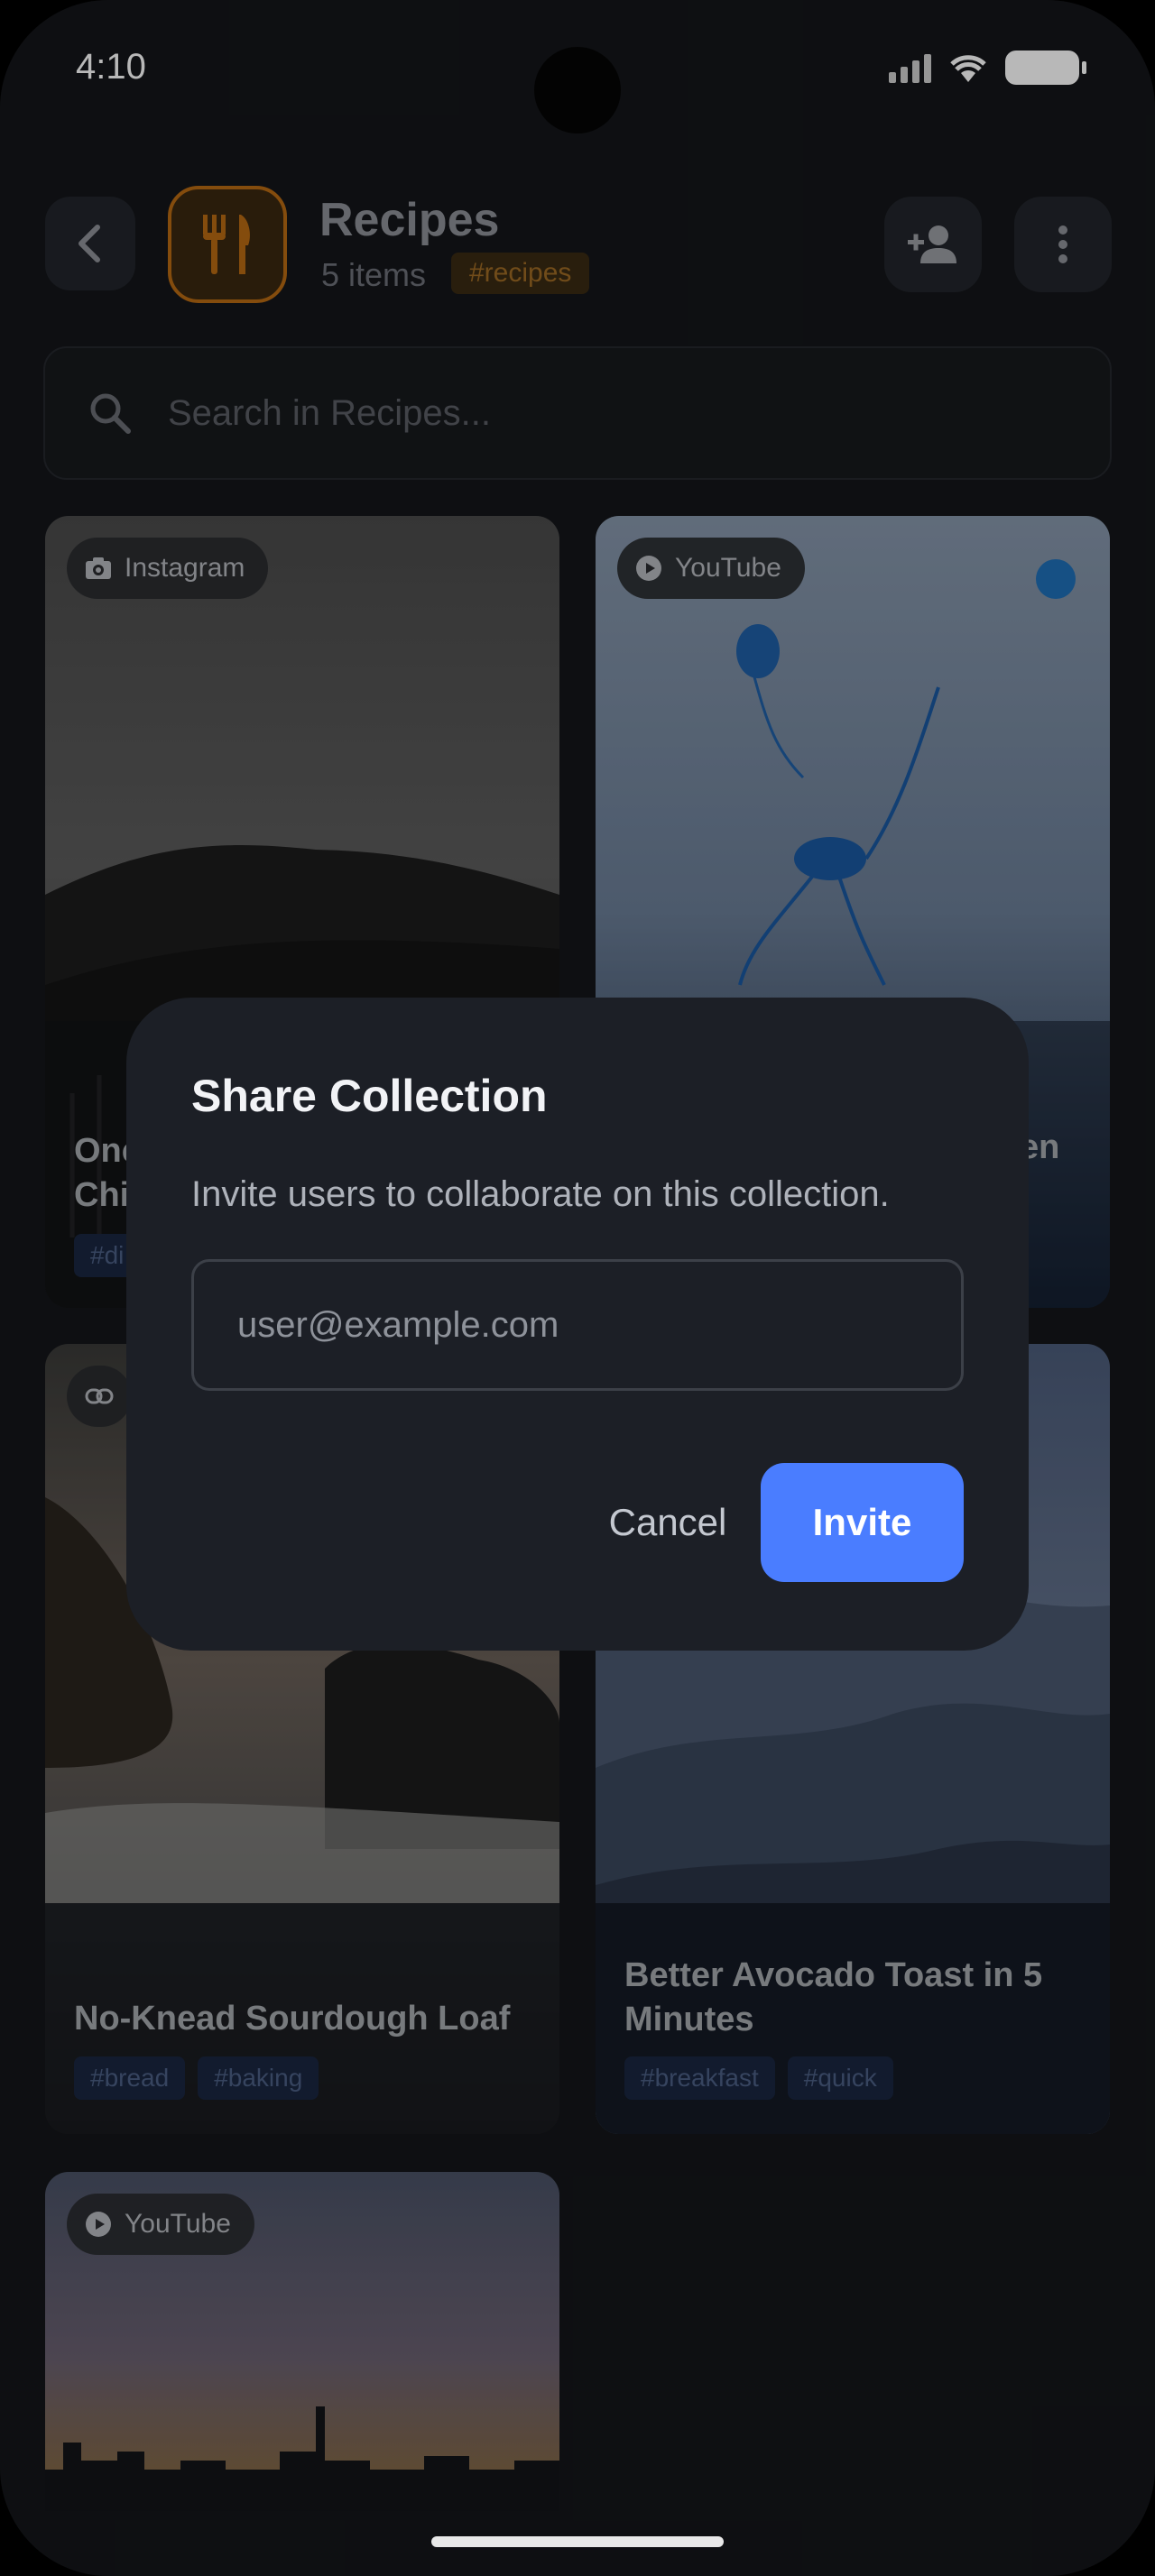 The height and width of the screenshot is (2576, 1155). What do you see at coordinates (369, 1096) in the screenshot?
I see `dialog-title: Share Collection` at bounding box center [369, 1096].